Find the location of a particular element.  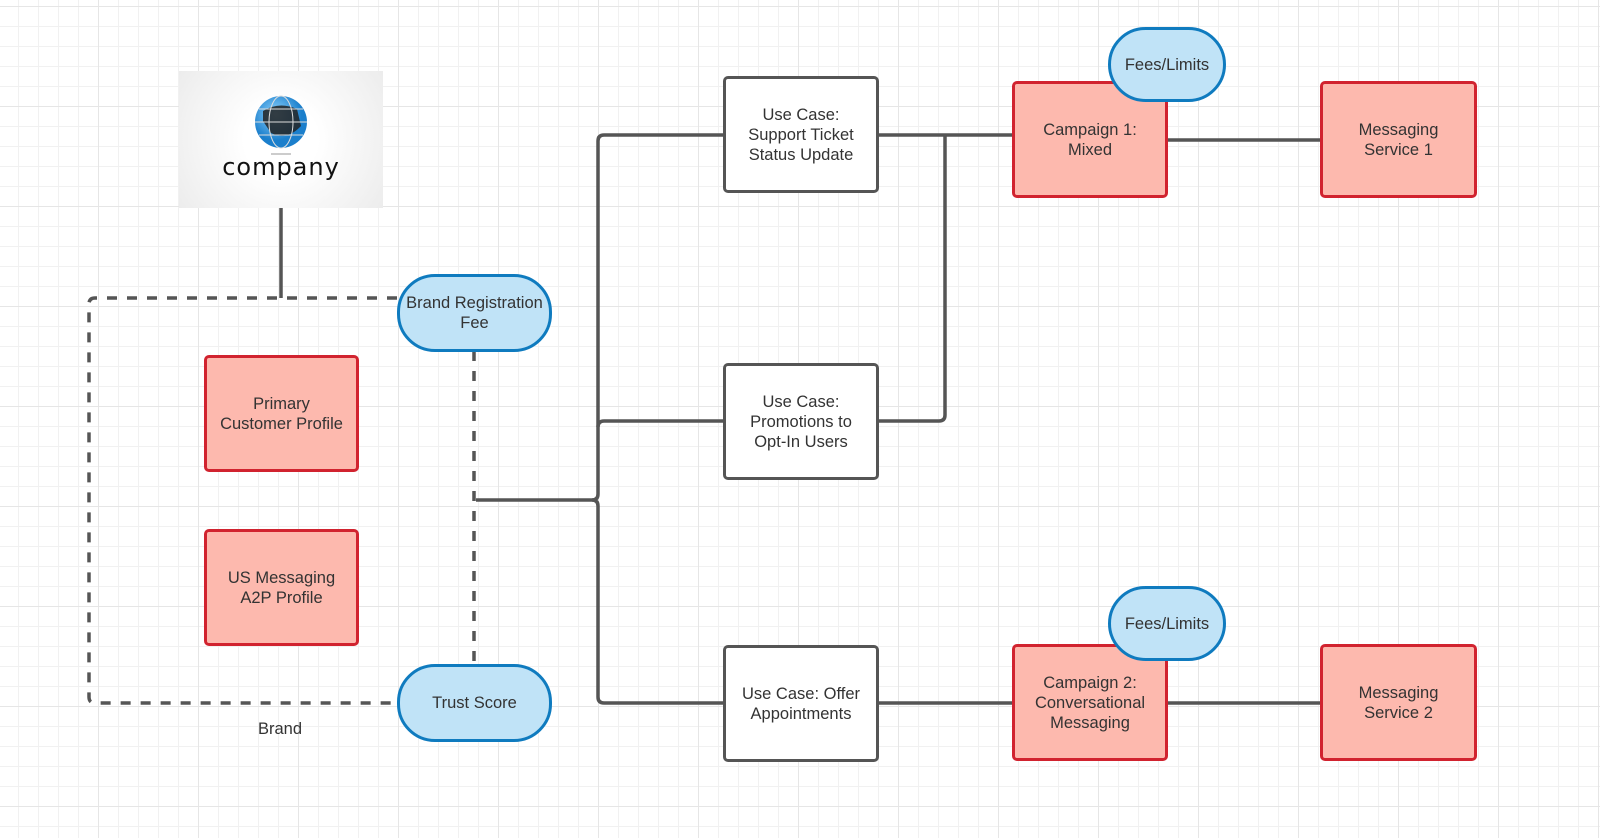

fees-limits-2: Fees/Limits is located at coordinates (1167, 623).